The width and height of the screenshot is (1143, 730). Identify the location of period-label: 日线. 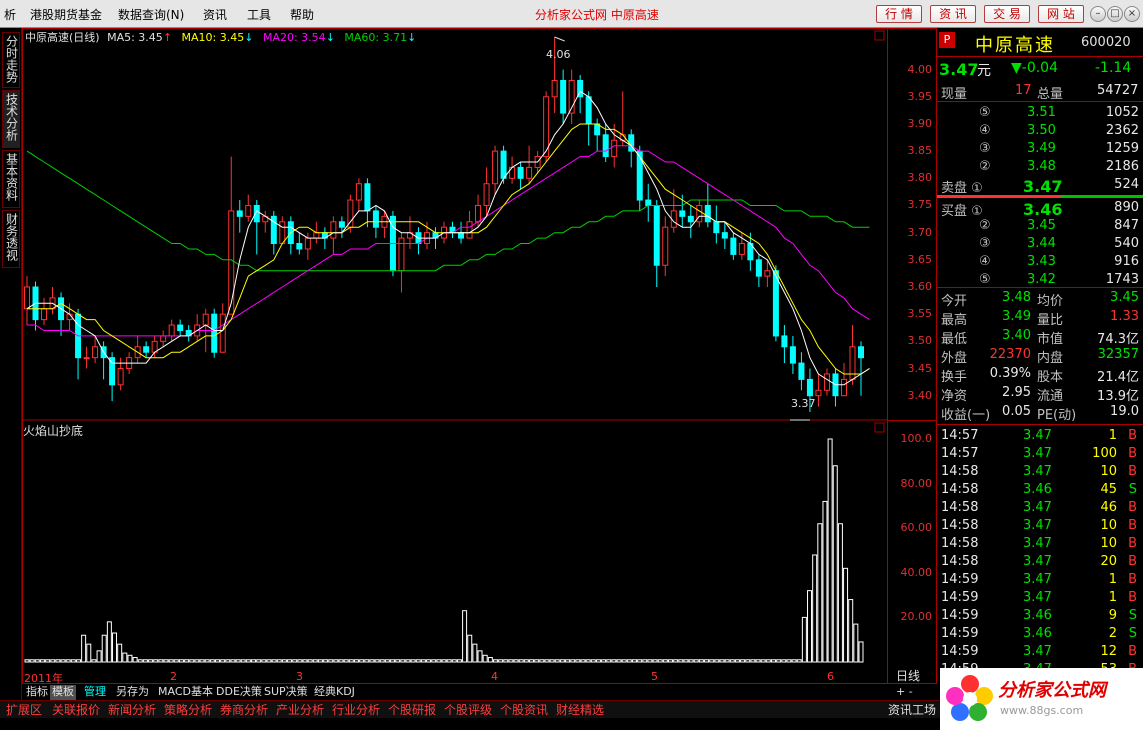
(908, 675).